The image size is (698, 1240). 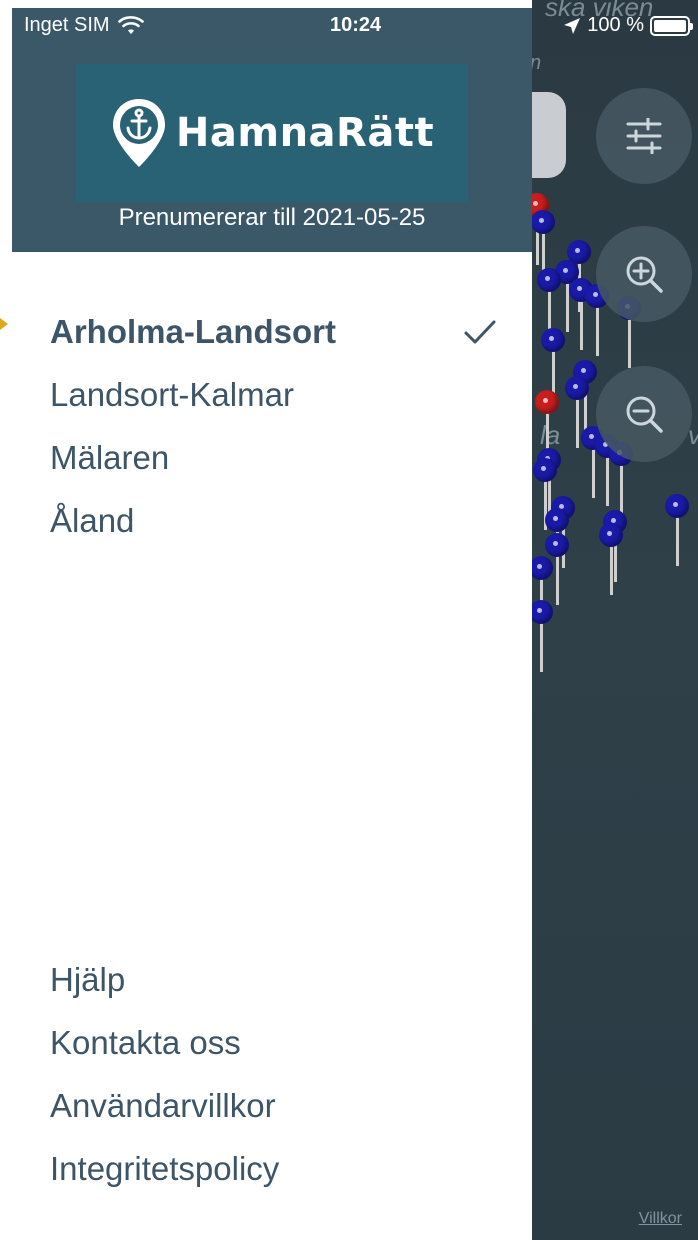 What do you see at coordinates (193, 331) in the screenshot?
I see `region-label: Arholma-Landsort` at bounding box center [193, 331].